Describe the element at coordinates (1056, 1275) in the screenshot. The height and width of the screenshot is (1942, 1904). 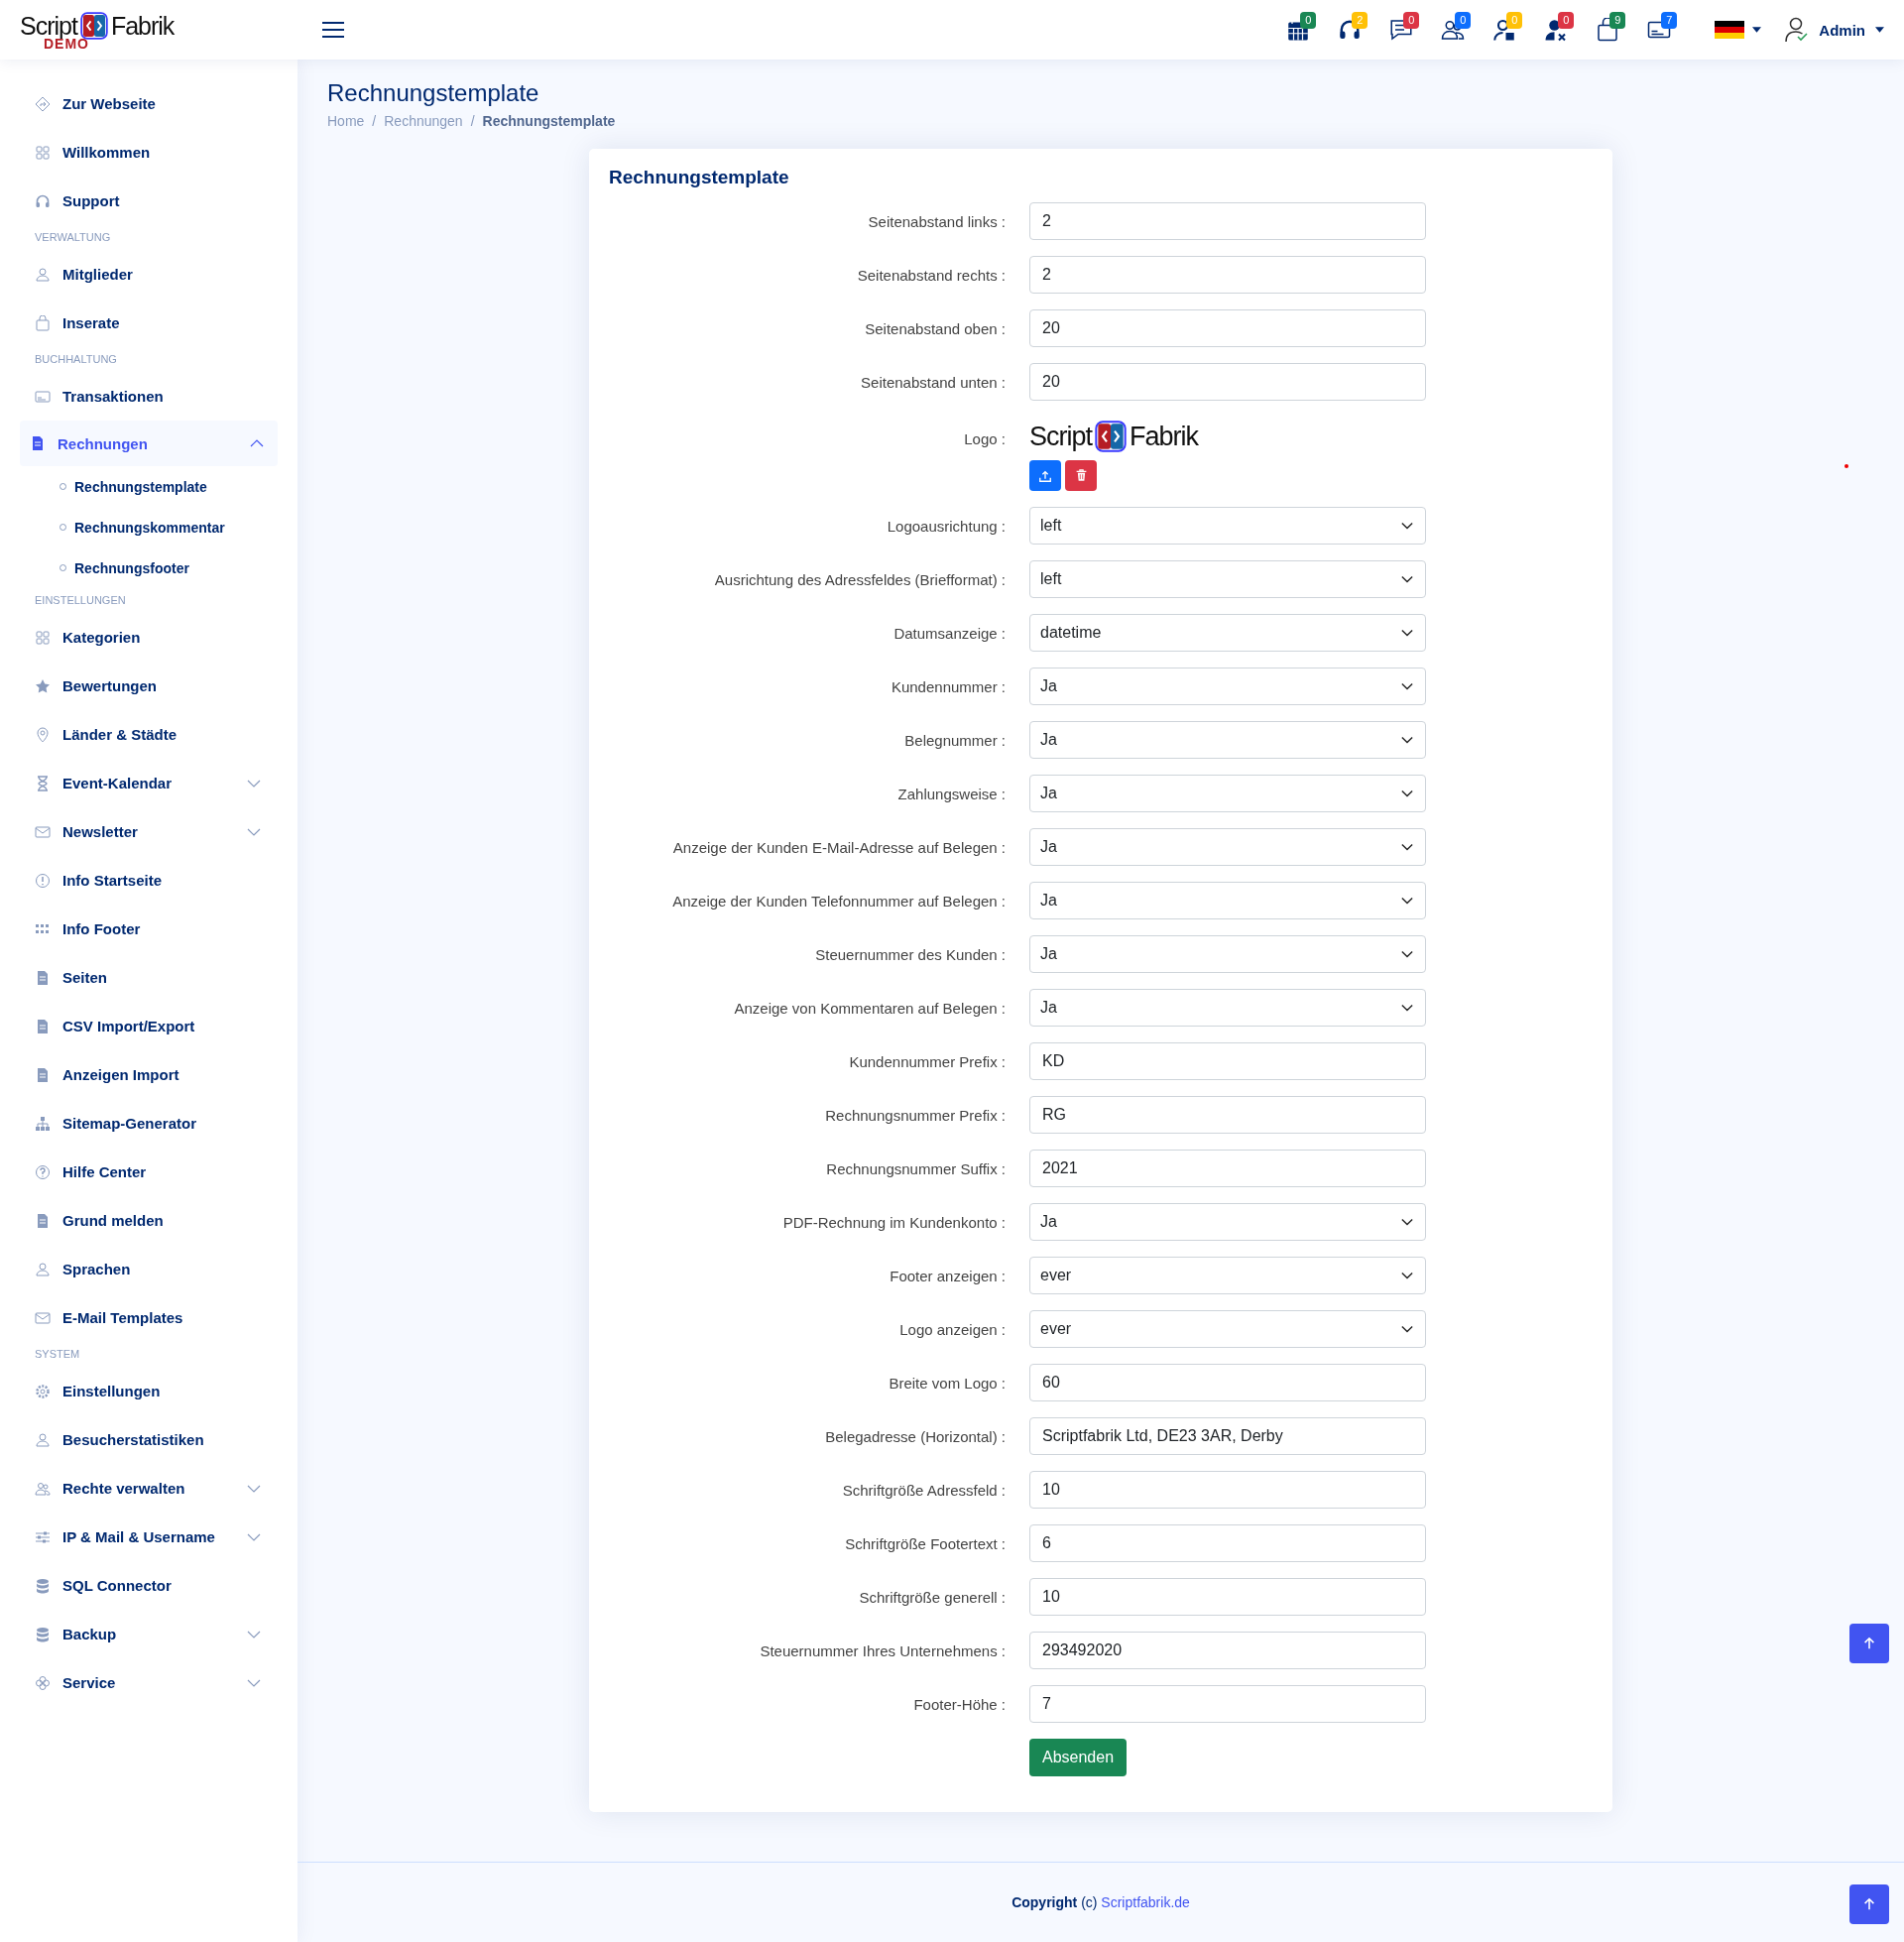
I see `select-value: ever` at that location.